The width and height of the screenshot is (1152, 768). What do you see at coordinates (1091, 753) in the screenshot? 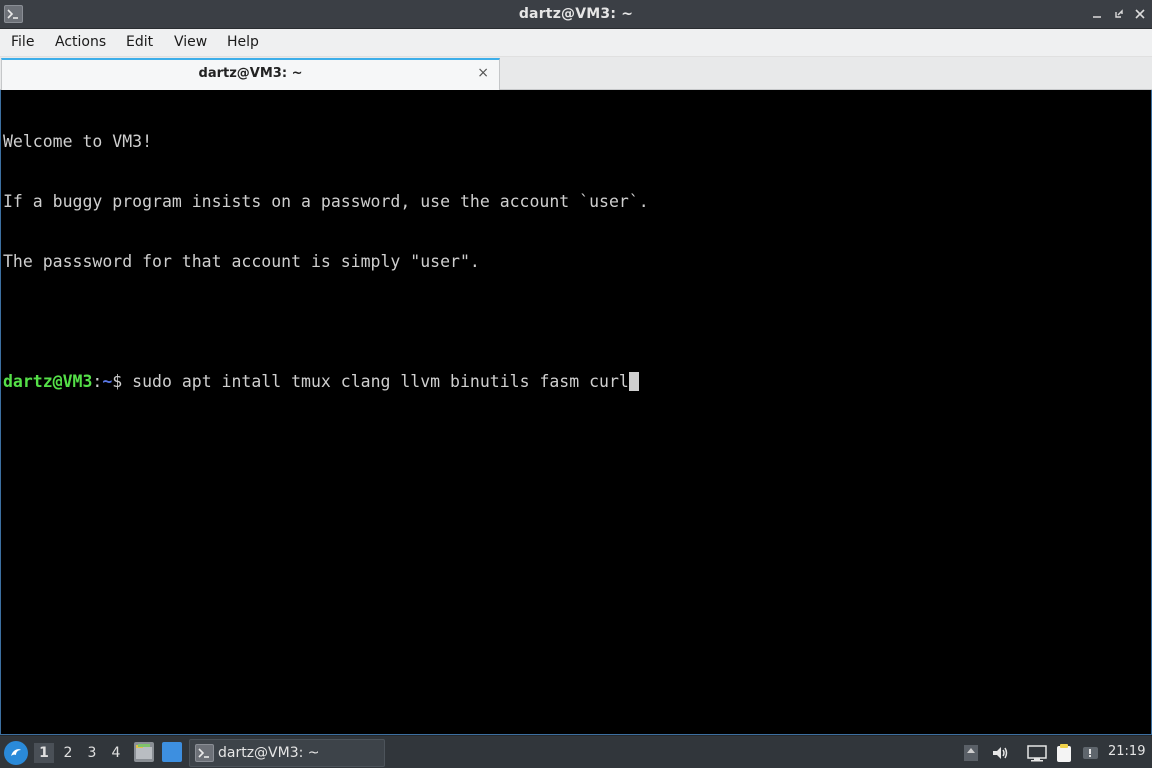
I see `notification-icon` at bounding box center [1091, 753].